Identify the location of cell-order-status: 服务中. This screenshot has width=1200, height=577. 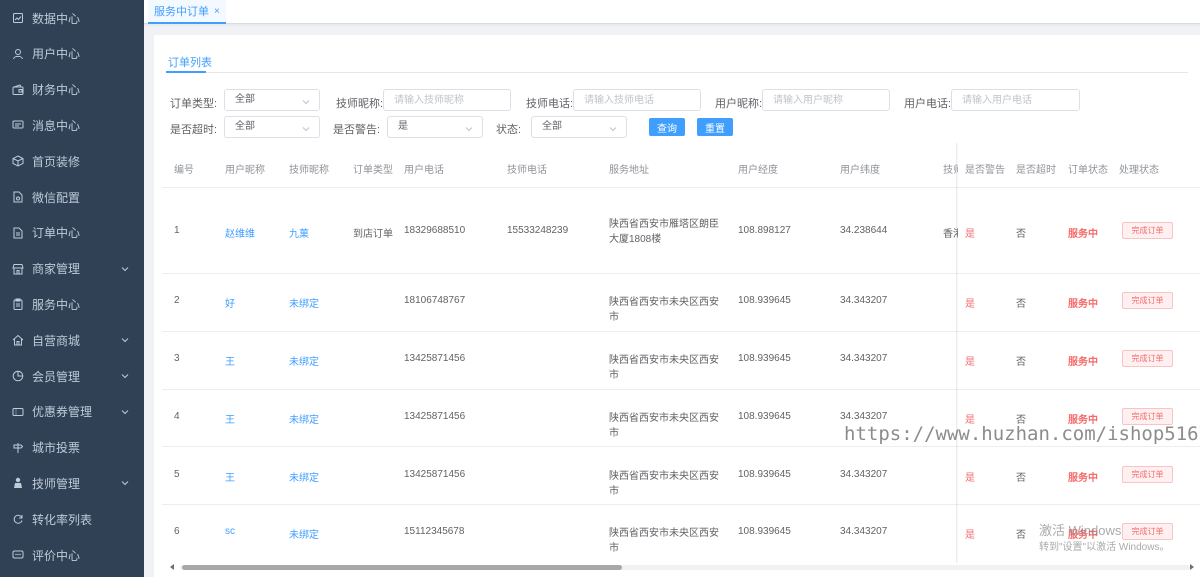
(1083, 478).